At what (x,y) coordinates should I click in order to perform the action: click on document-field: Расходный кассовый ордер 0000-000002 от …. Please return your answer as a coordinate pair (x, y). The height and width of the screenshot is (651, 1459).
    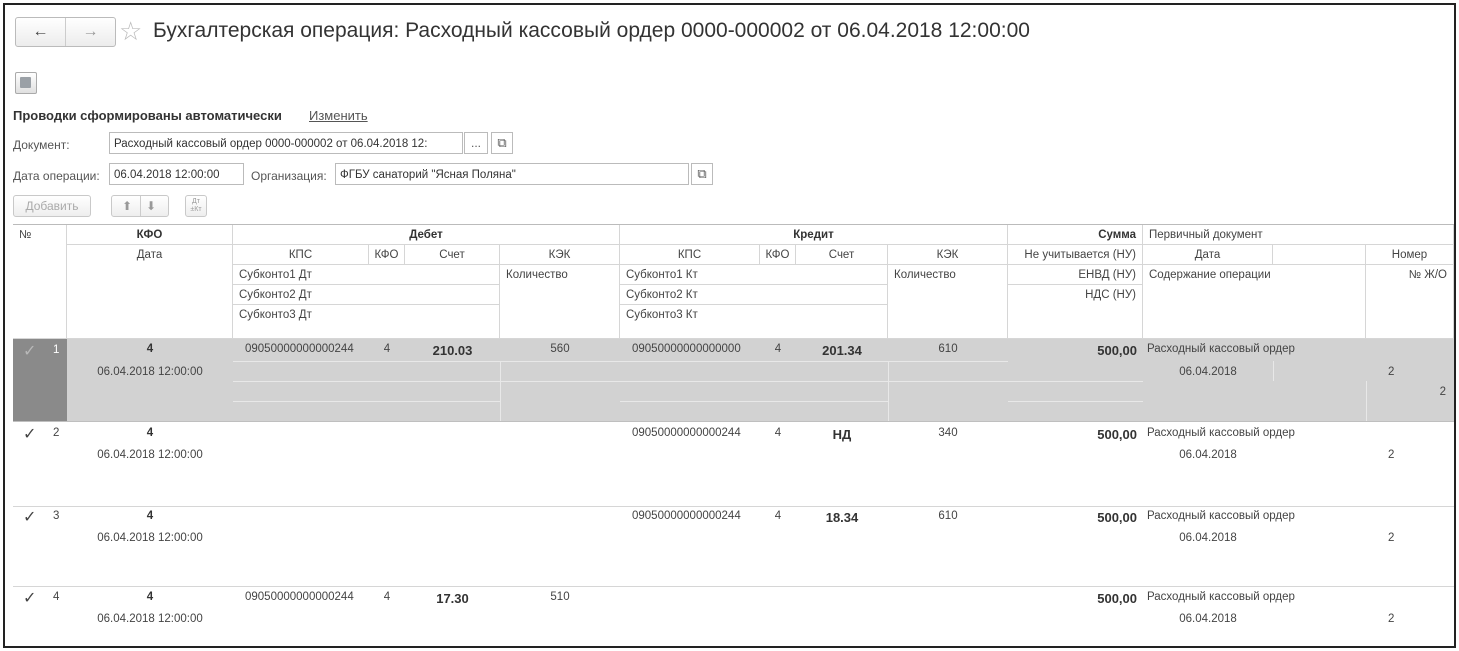
    Looking at the image, I should click on (286, 143).